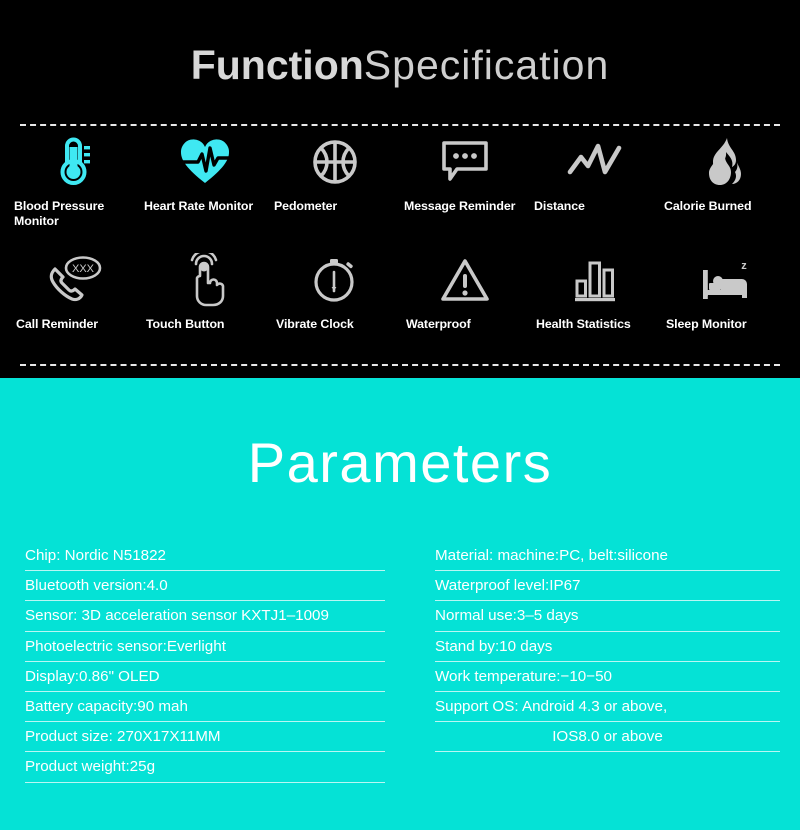 The image size is (800, 830). Describe the element at coordinates (205, 707) in the screenshot. I see `param-row: Battery capacity:90 mah` at that location.